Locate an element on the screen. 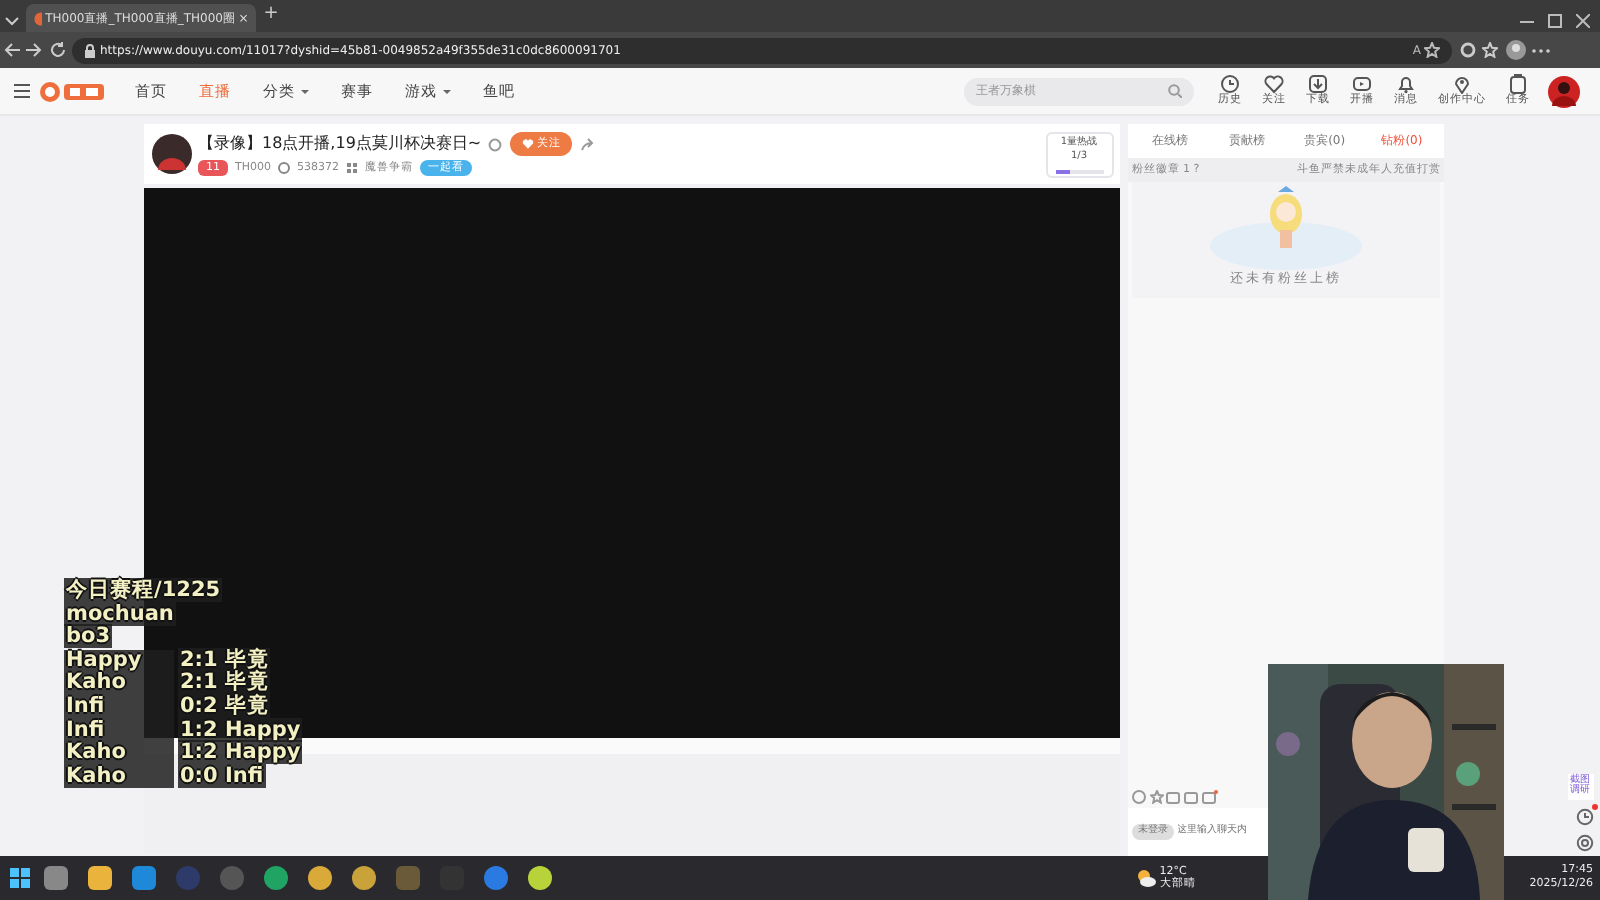  overlay-text: bo3 is located at coordinates (88, 636).